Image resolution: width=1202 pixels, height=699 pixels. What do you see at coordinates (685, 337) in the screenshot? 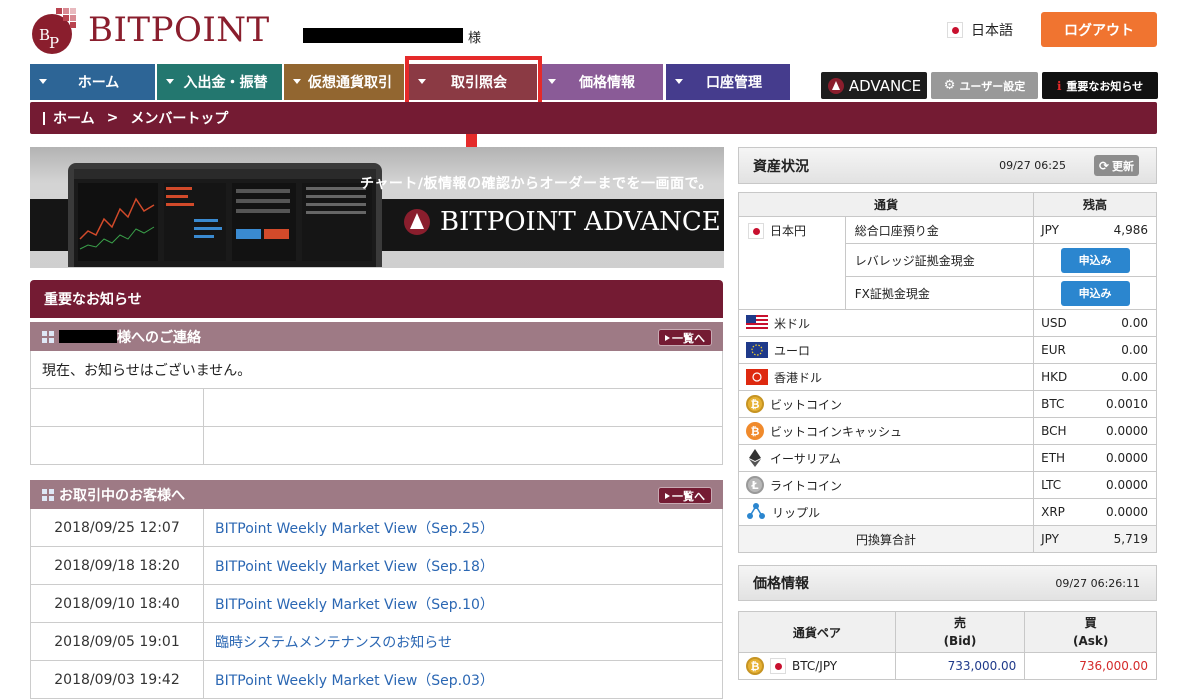
I see `personal-more-button: 一覧へ` at bounding box center [685, 337].